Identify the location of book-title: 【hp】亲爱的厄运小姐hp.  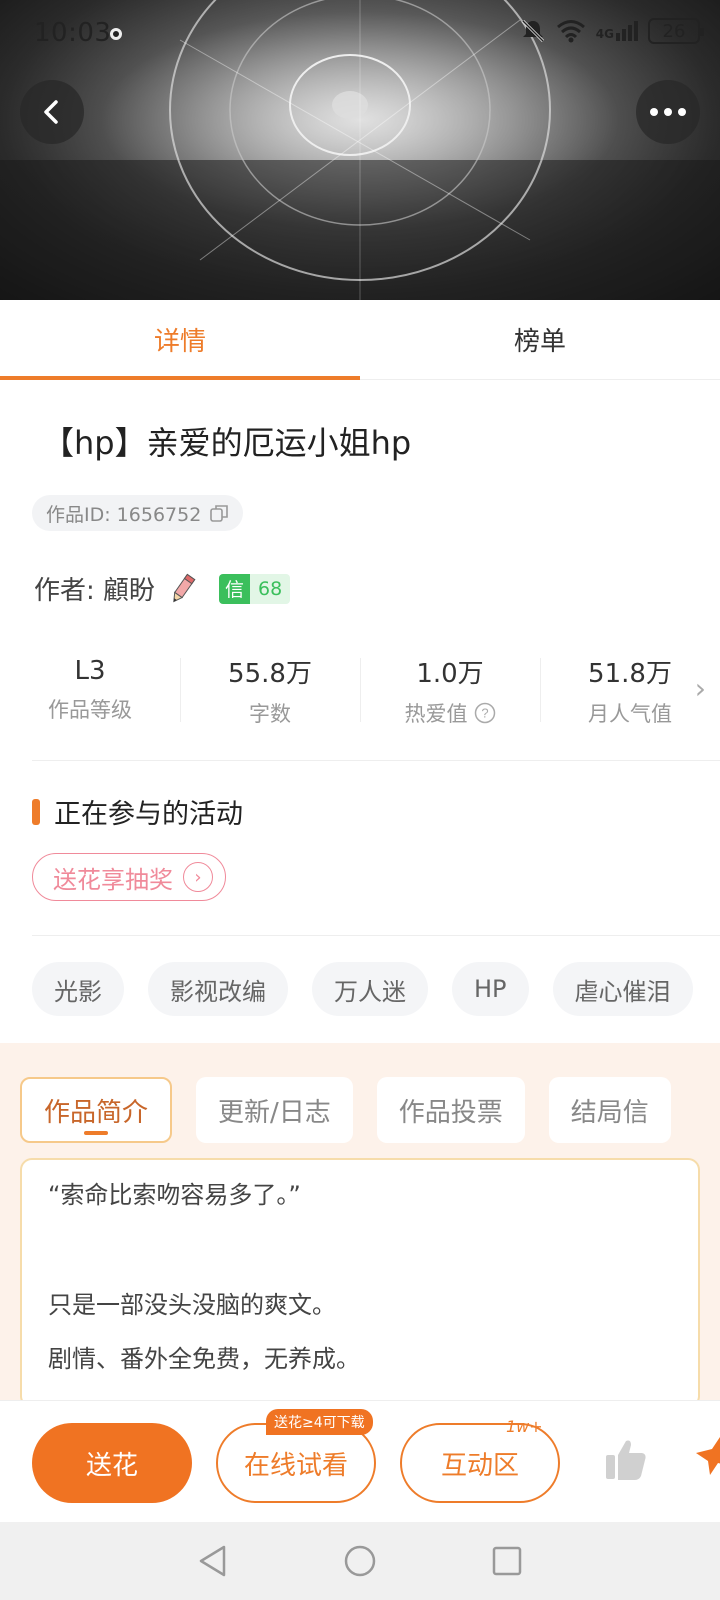
(227, 443).